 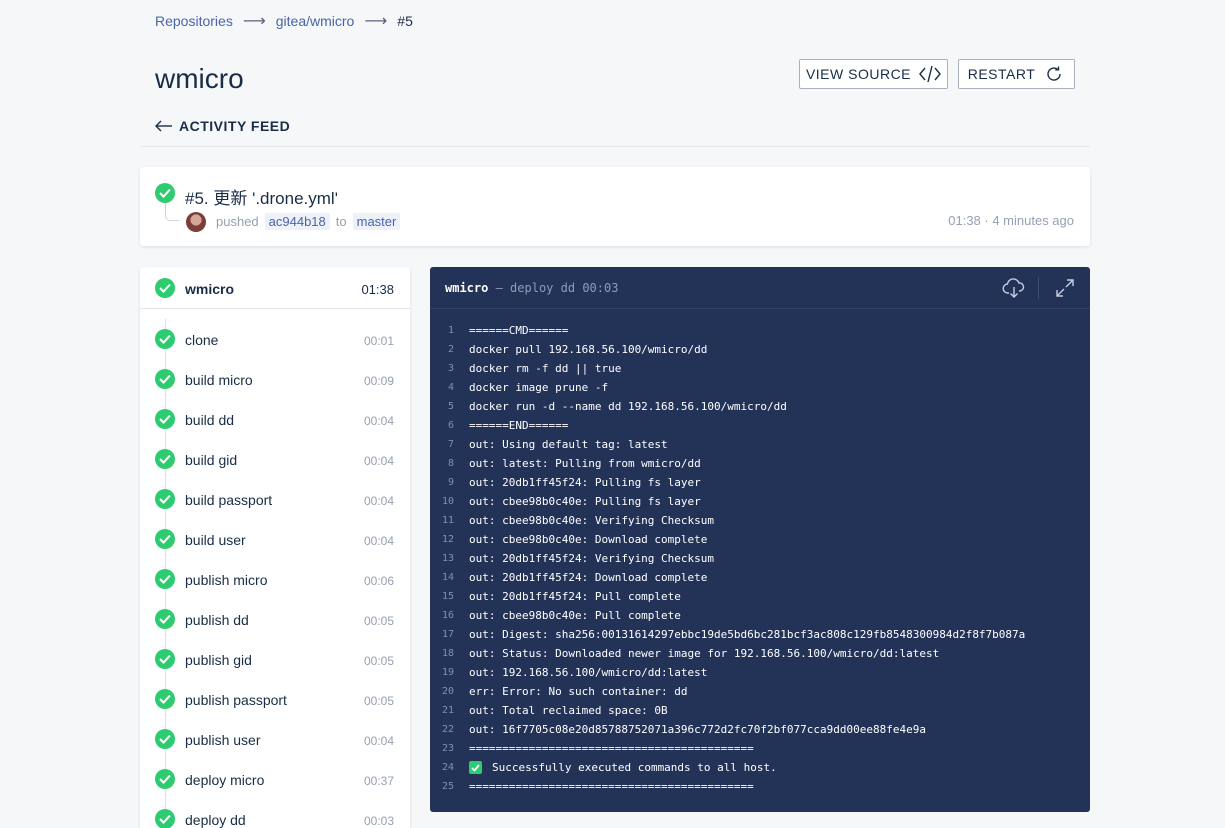 What do you see at coordinates (450, 444) in the screenshot?
I see `line-number: 7` at bounding box center [450, 444].